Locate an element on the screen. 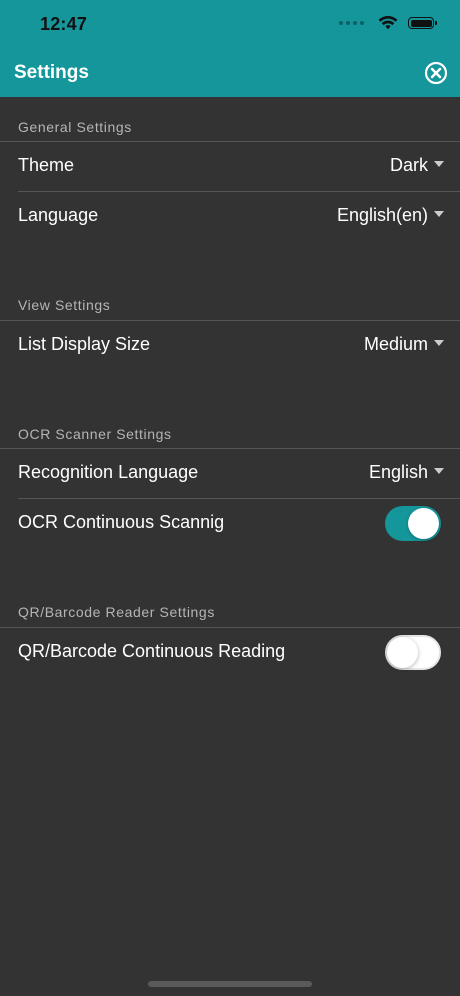 The height and width of the screenshot is (996, 460). list-display-size-dropdown: Medium is located at coordinates (404, 344).